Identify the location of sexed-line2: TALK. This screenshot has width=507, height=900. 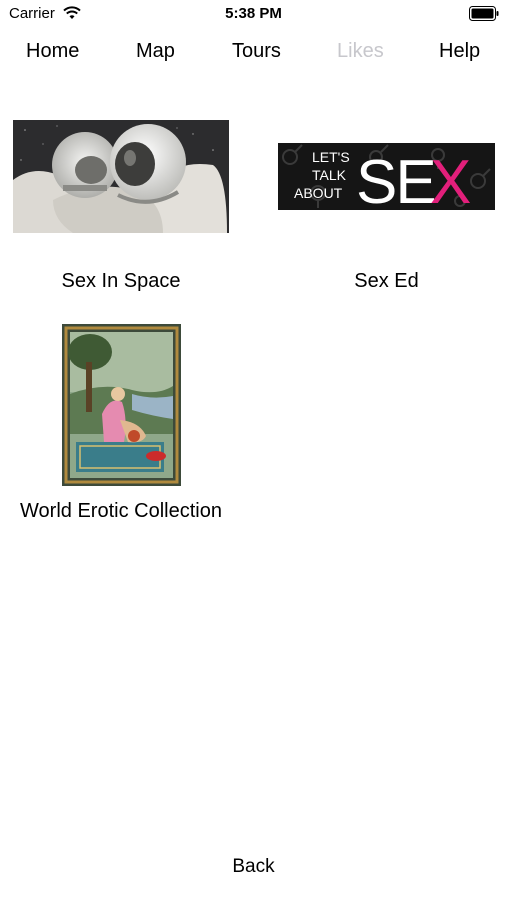
(329, 175).